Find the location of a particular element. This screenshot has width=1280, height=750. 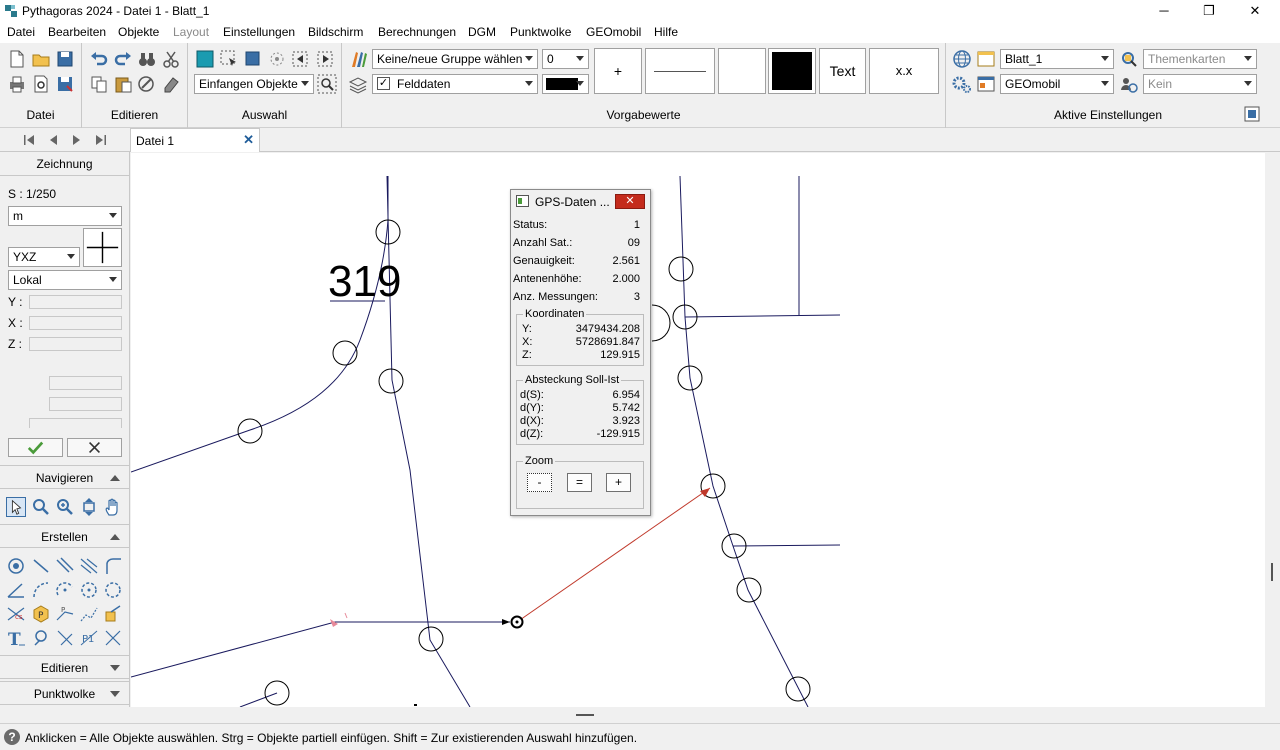

preset-decimal-button: x.x is located at coordinates (904, 71).